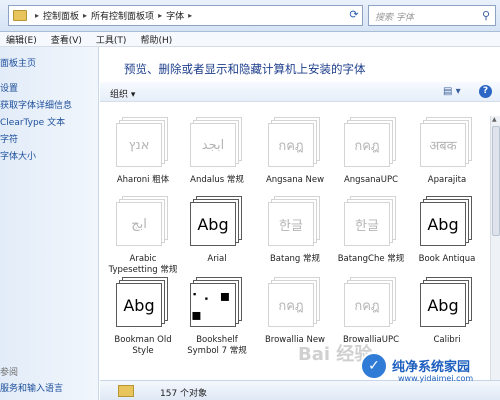 The image size is (500, 400). What do you see at coordinates (111, 39) in the screenshot?
I see `menu-tools: 工具(T)` at bounding box center [111, 39].